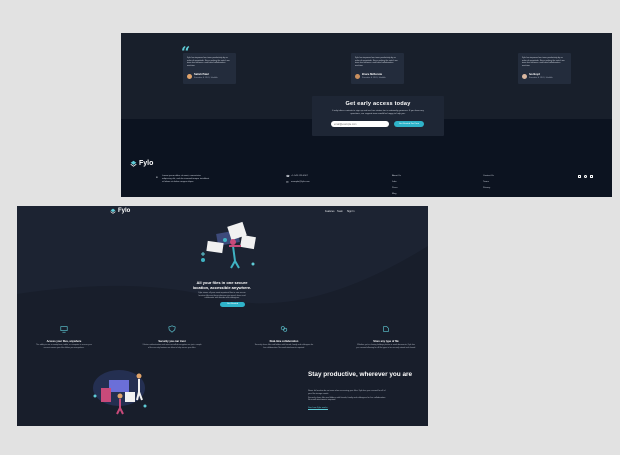 The image size is (620, 455). What do you see at coordinates (395, 188) in the screenshot?
I see `footer-link: Press` at bounding box center [395, 188].